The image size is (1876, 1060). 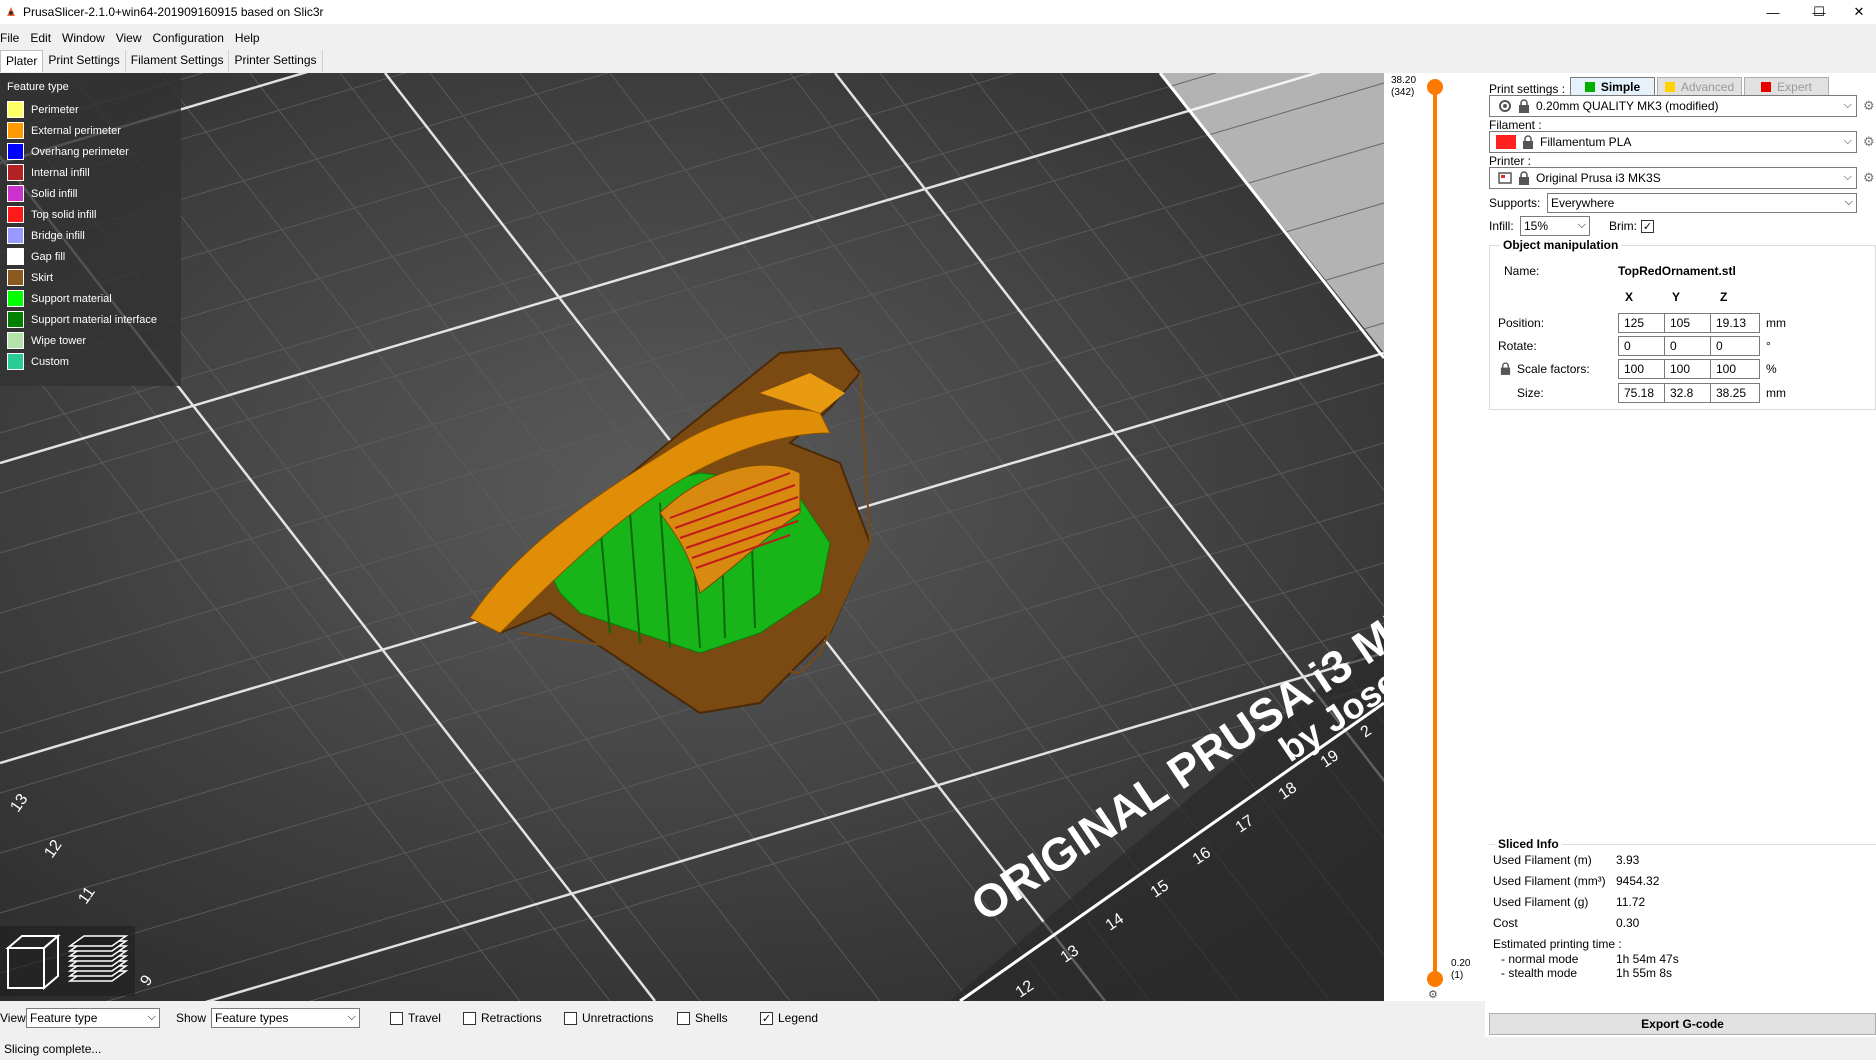 I want to click on used-filament-m-value: 3.93, so click(x=1628, y=860).